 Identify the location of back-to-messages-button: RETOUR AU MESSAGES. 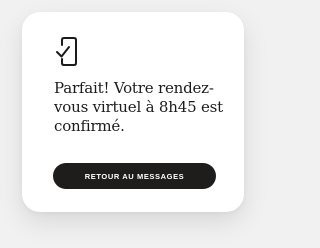
(134, 176).